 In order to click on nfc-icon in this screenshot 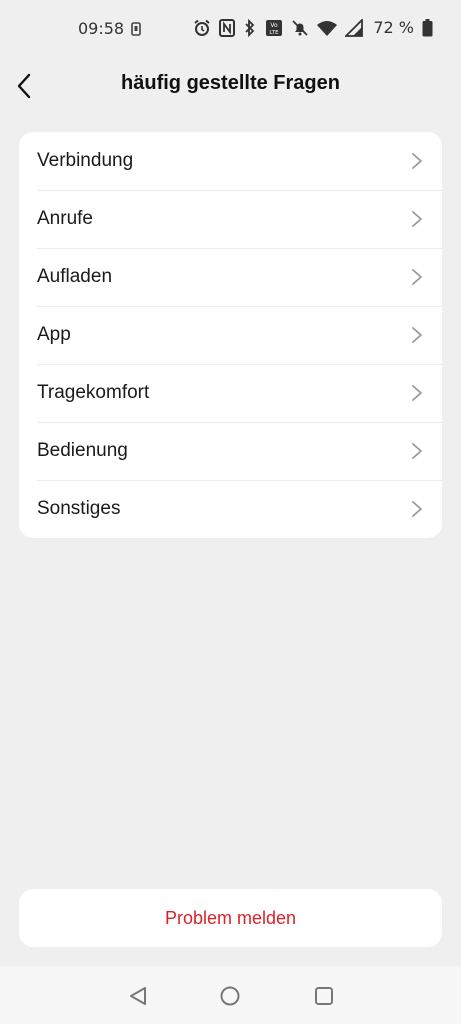, I will do `click(227, 27)`.